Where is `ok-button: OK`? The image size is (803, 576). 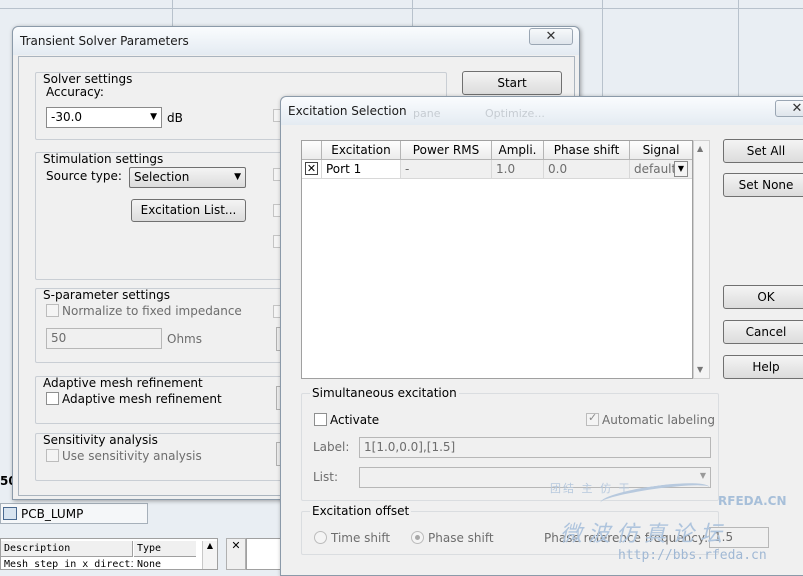
ok-button: OK is located at coordinates (763, 297).